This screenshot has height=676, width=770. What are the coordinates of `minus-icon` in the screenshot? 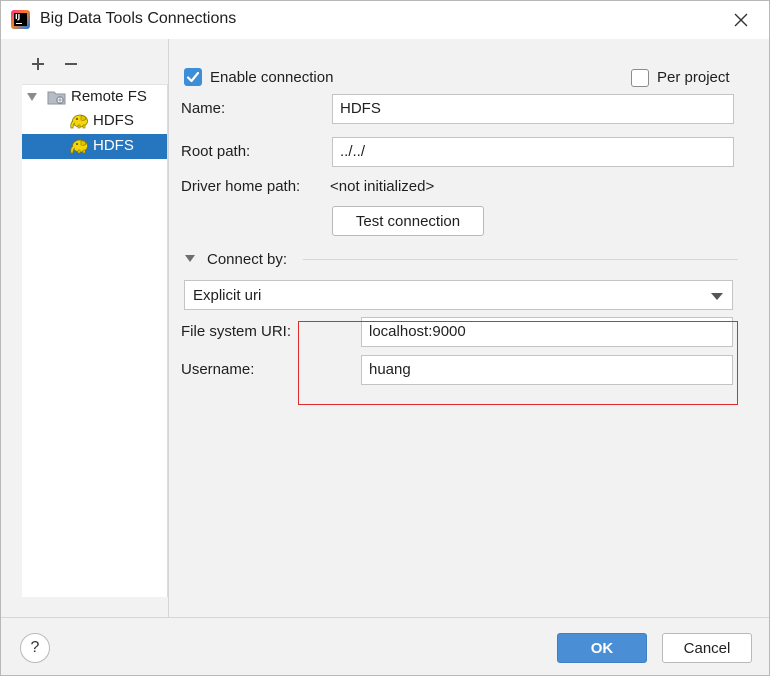 It's located at (71, 64).